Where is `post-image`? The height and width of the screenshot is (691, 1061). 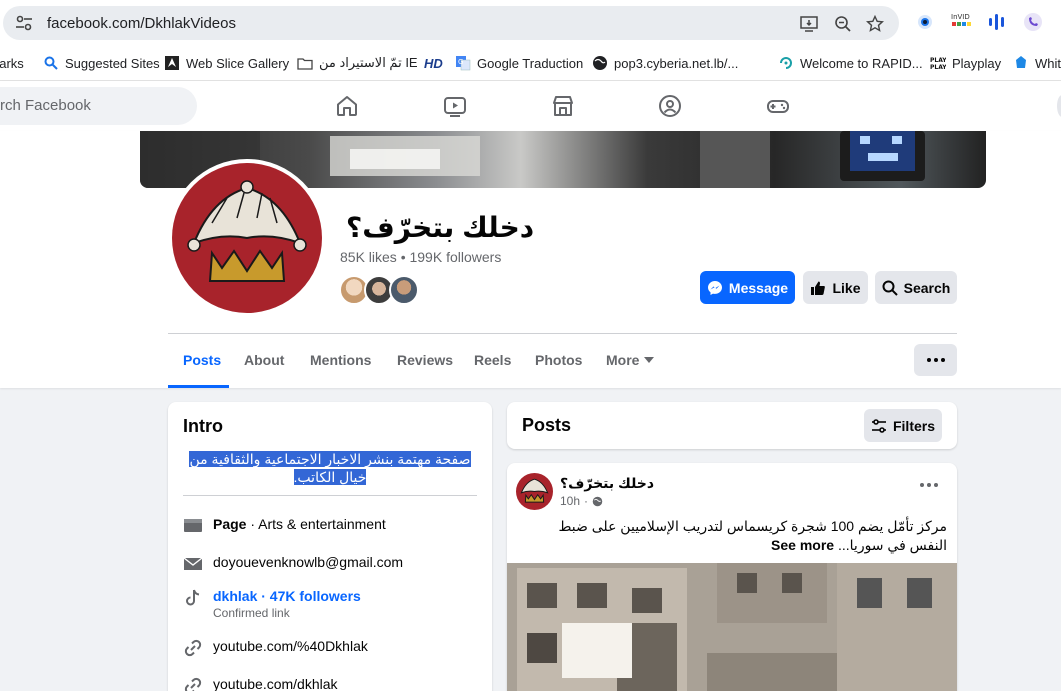
post-image is located at coordinates (732, 627).